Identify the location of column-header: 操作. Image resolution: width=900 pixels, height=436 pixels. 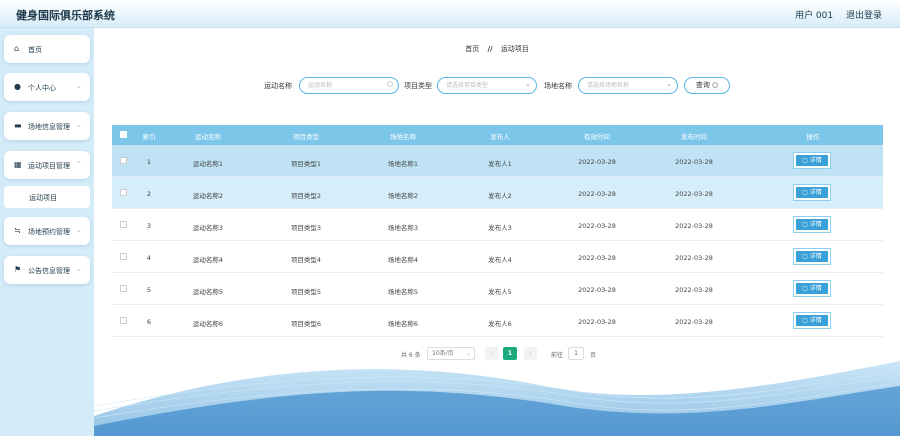
(813, 137).